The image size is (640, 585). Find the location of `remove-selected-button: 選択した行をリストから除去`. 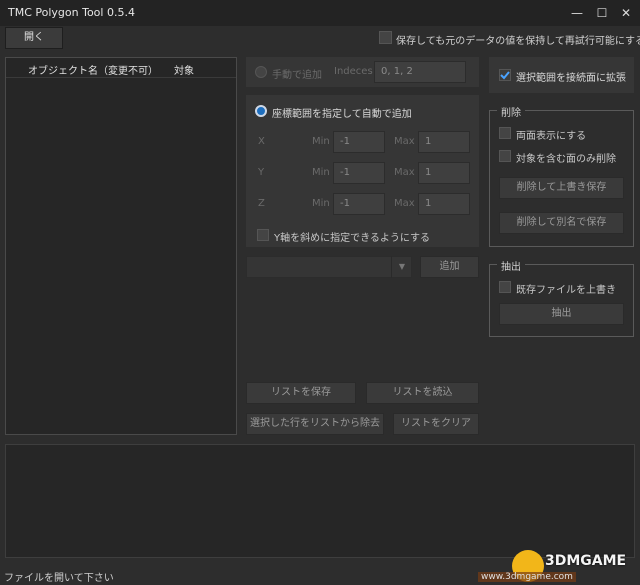

remove-selected-button: 選択した行をリストから除去 is located at coordinates (315, 424).